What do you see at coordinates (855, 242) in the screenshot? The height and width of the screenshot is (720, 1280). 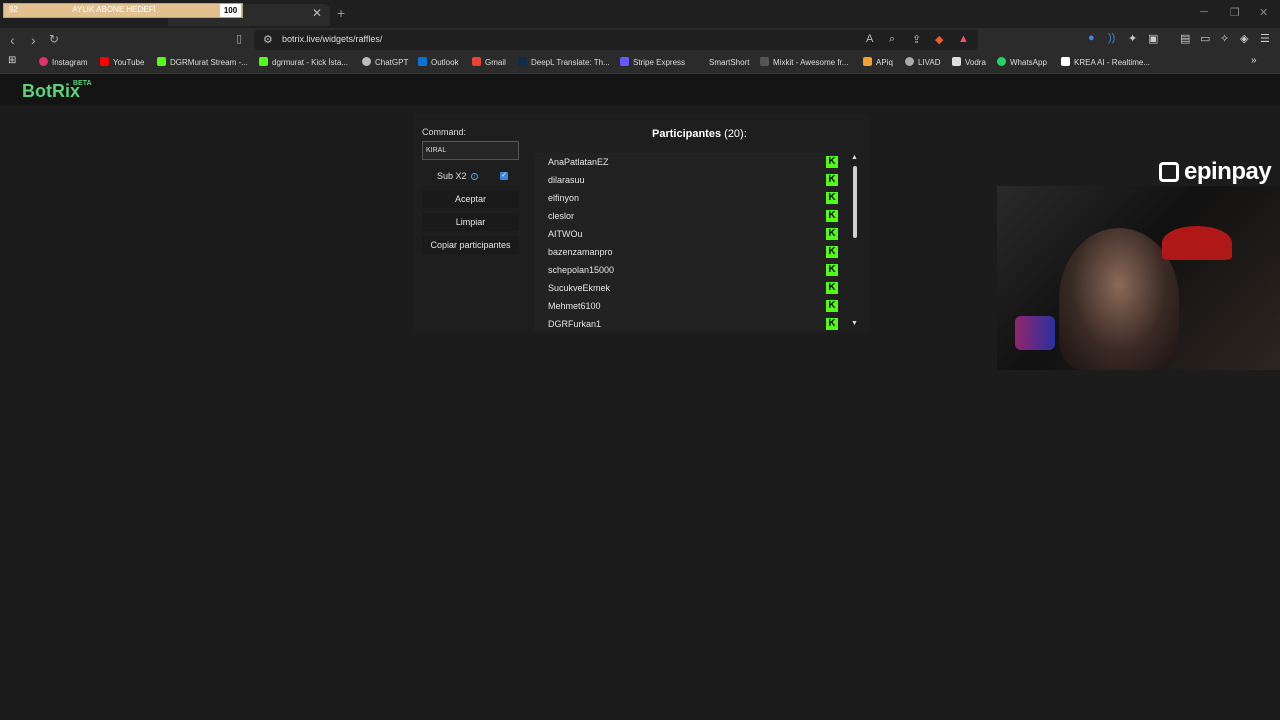 I see `participants-scrollbar: ▲ ▼` at bounding box center [855, 242].